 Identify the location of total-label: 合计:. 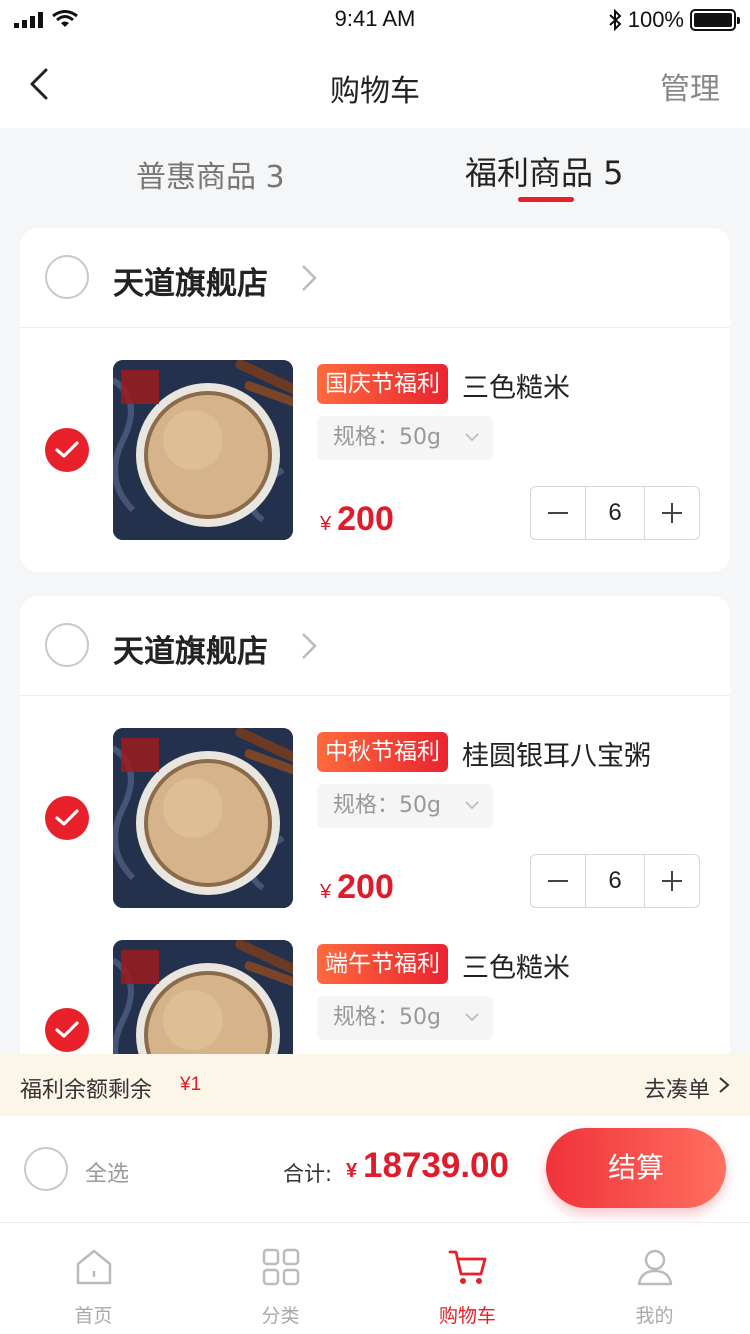
(308, 1174).